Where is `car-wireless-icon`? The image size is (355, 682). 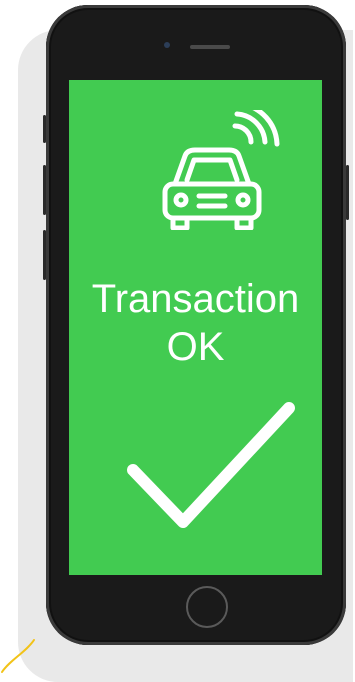
car-wireless-icon is located at coordinates (221, 170).